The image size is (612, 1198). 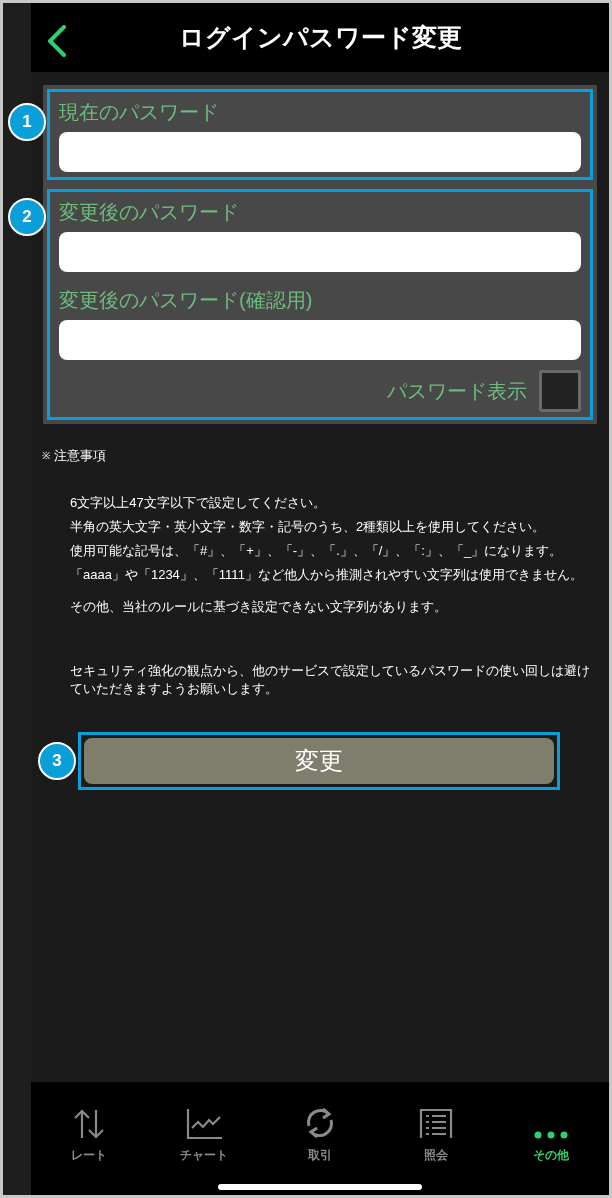 I want to click on show-password-checkbox, so click(x=560, y=391).